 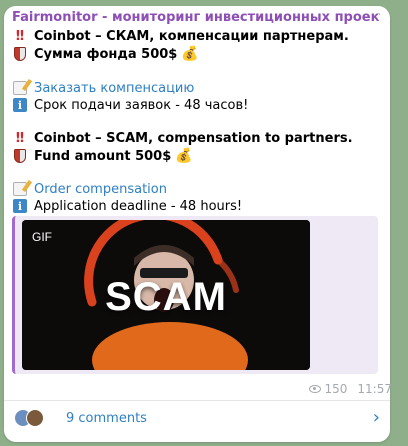 I want to click on ru-deadline-line: i Срок подачи заявок - 48 часов!, so click(x=130, y=105).